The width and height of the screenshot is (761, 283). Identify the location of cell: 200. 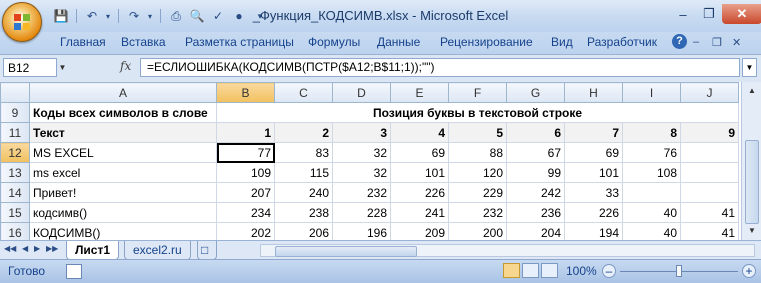
(477, 231).